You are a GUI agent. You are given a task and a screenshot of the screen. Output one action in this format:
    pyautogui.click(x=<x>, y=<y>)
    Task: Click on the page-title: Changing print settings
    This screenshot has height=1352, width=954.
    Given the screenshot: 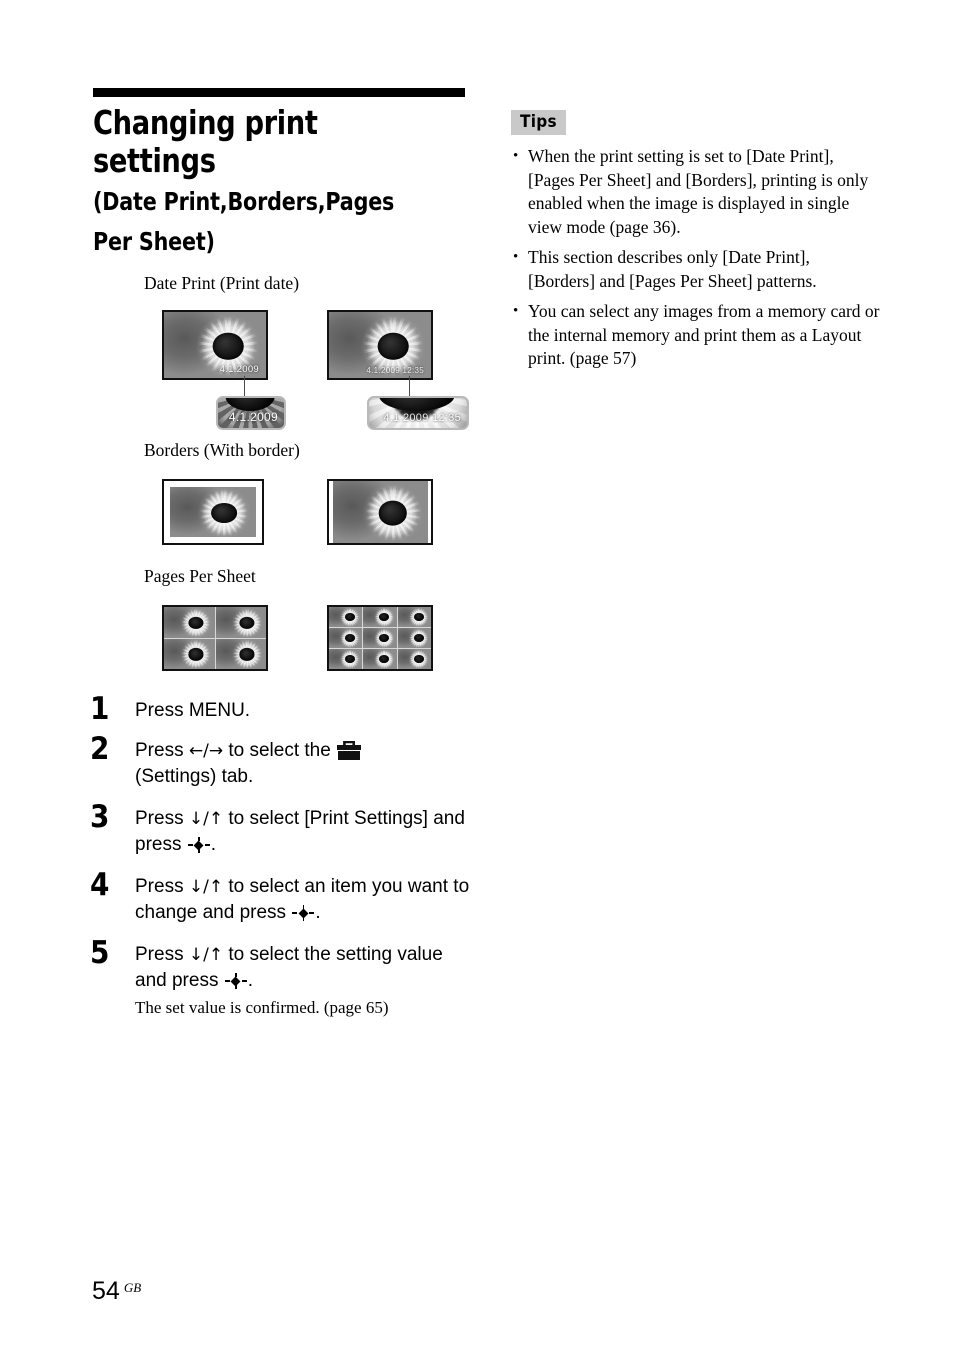 What is the action you would take?
    pyautogui.click(x=205, y=141)
    